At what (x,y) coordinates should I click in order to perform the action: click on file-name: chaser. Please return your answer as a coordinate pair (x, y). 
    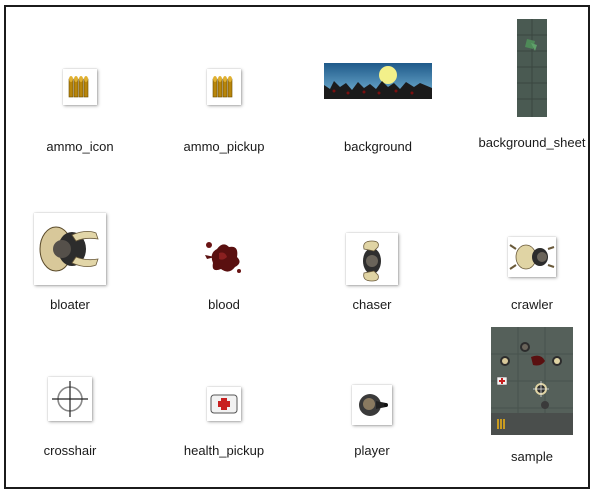
    Looking at the image, I should click on (372, 304).